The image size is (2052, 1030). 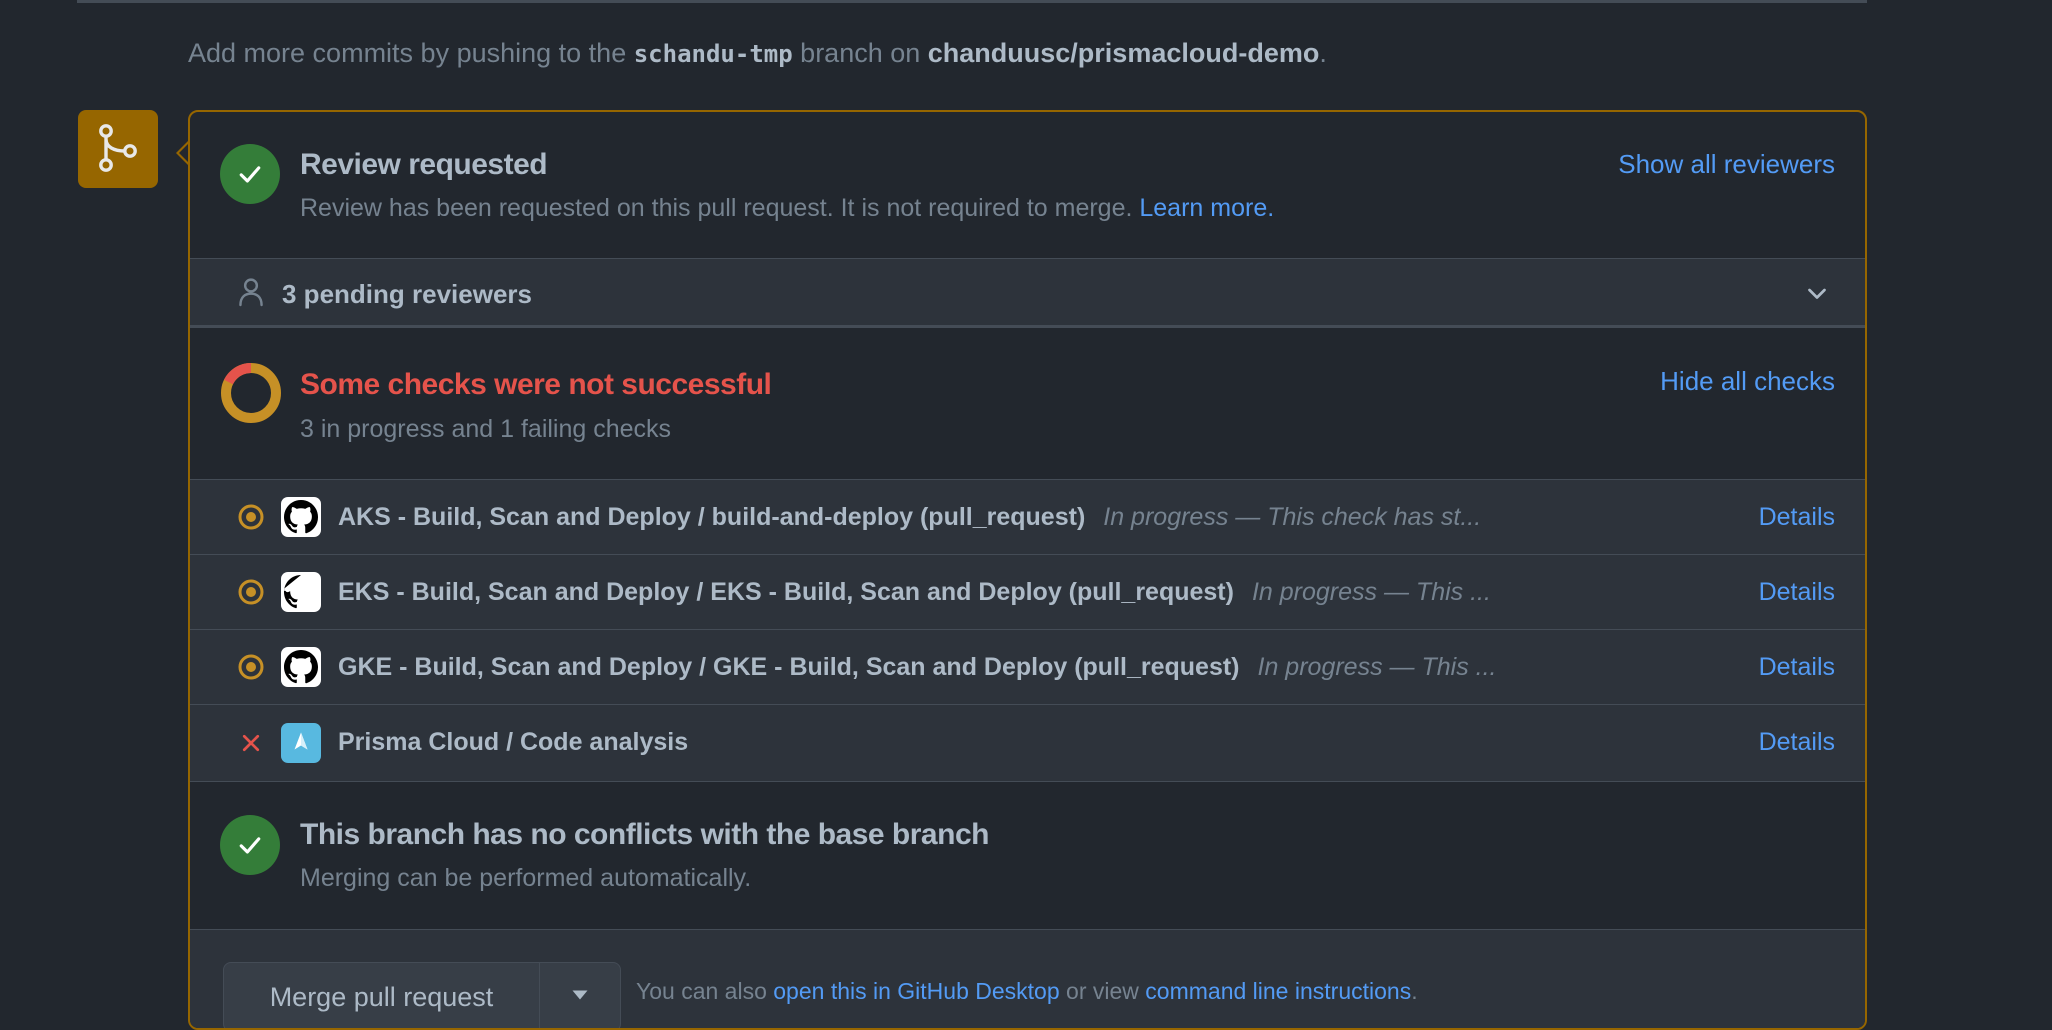 I want to click on branch-name: schandu-tmp, so click(x=713, y=54).